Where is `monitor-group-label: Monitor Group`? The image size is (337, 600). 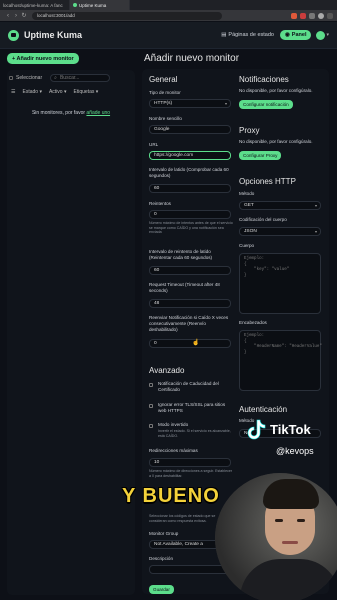 monitor-group-label: Monitor Group is located at coordinates (164, 533).